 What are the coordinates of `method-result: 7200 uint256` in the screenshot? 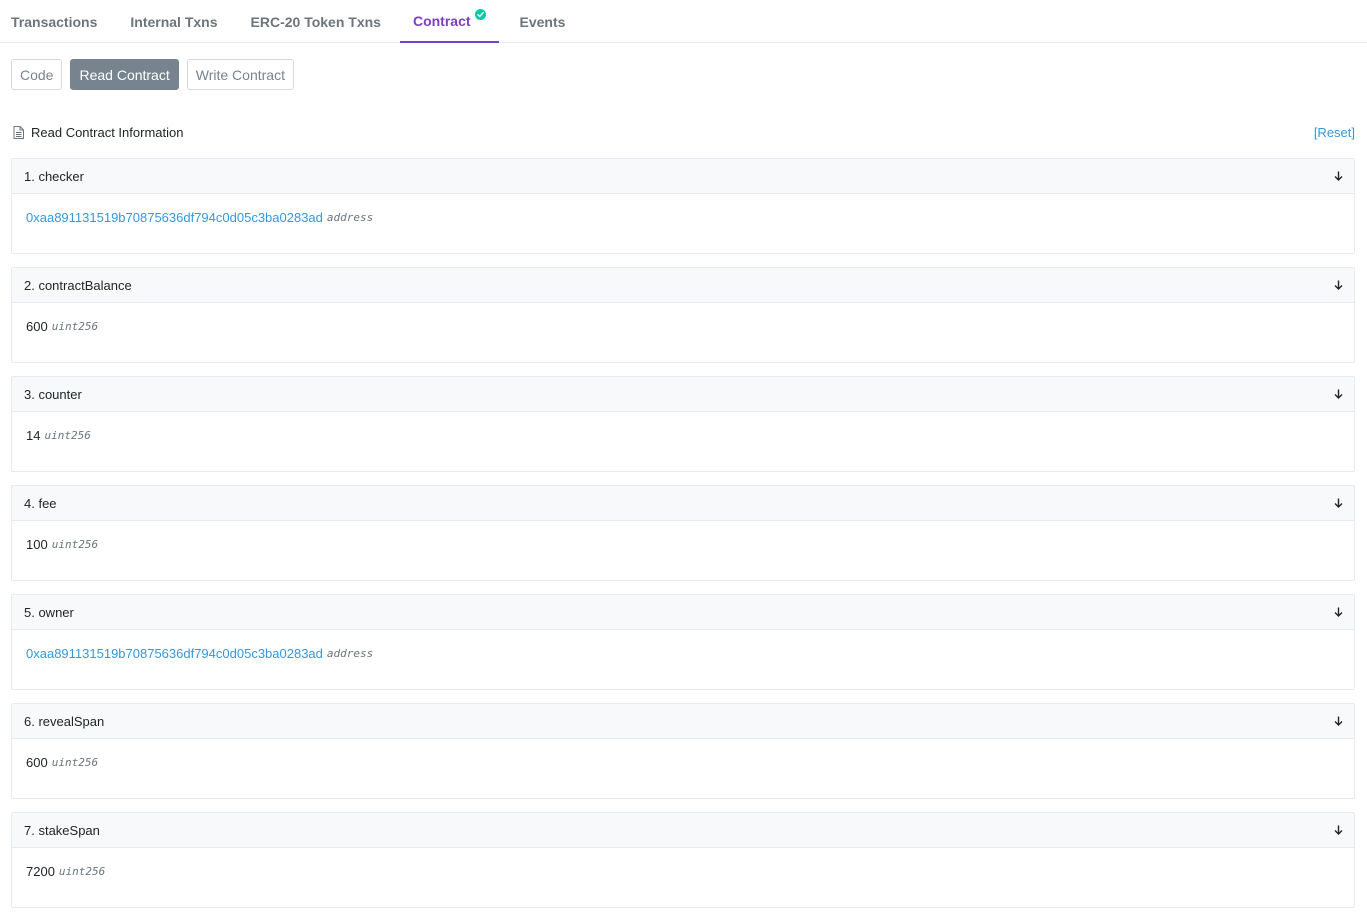 It's located at (683, 878).